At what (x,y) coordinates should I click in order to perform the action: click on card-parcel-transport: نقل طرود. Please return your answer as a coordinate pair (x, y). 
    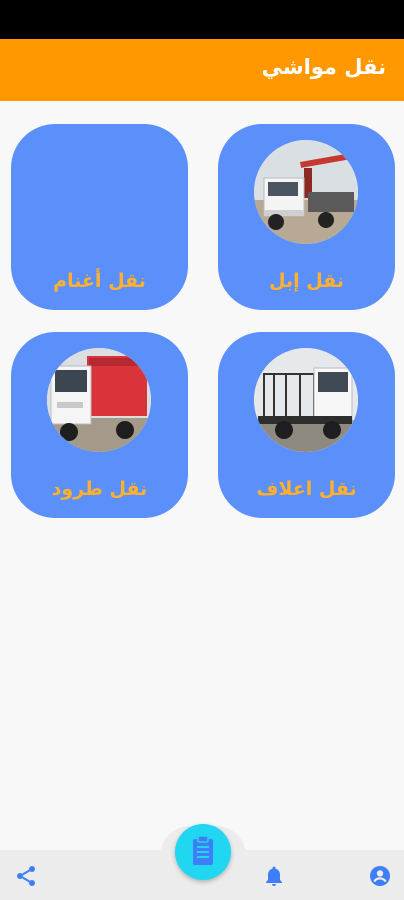
    Looking at the image, I should click on (99, 425).